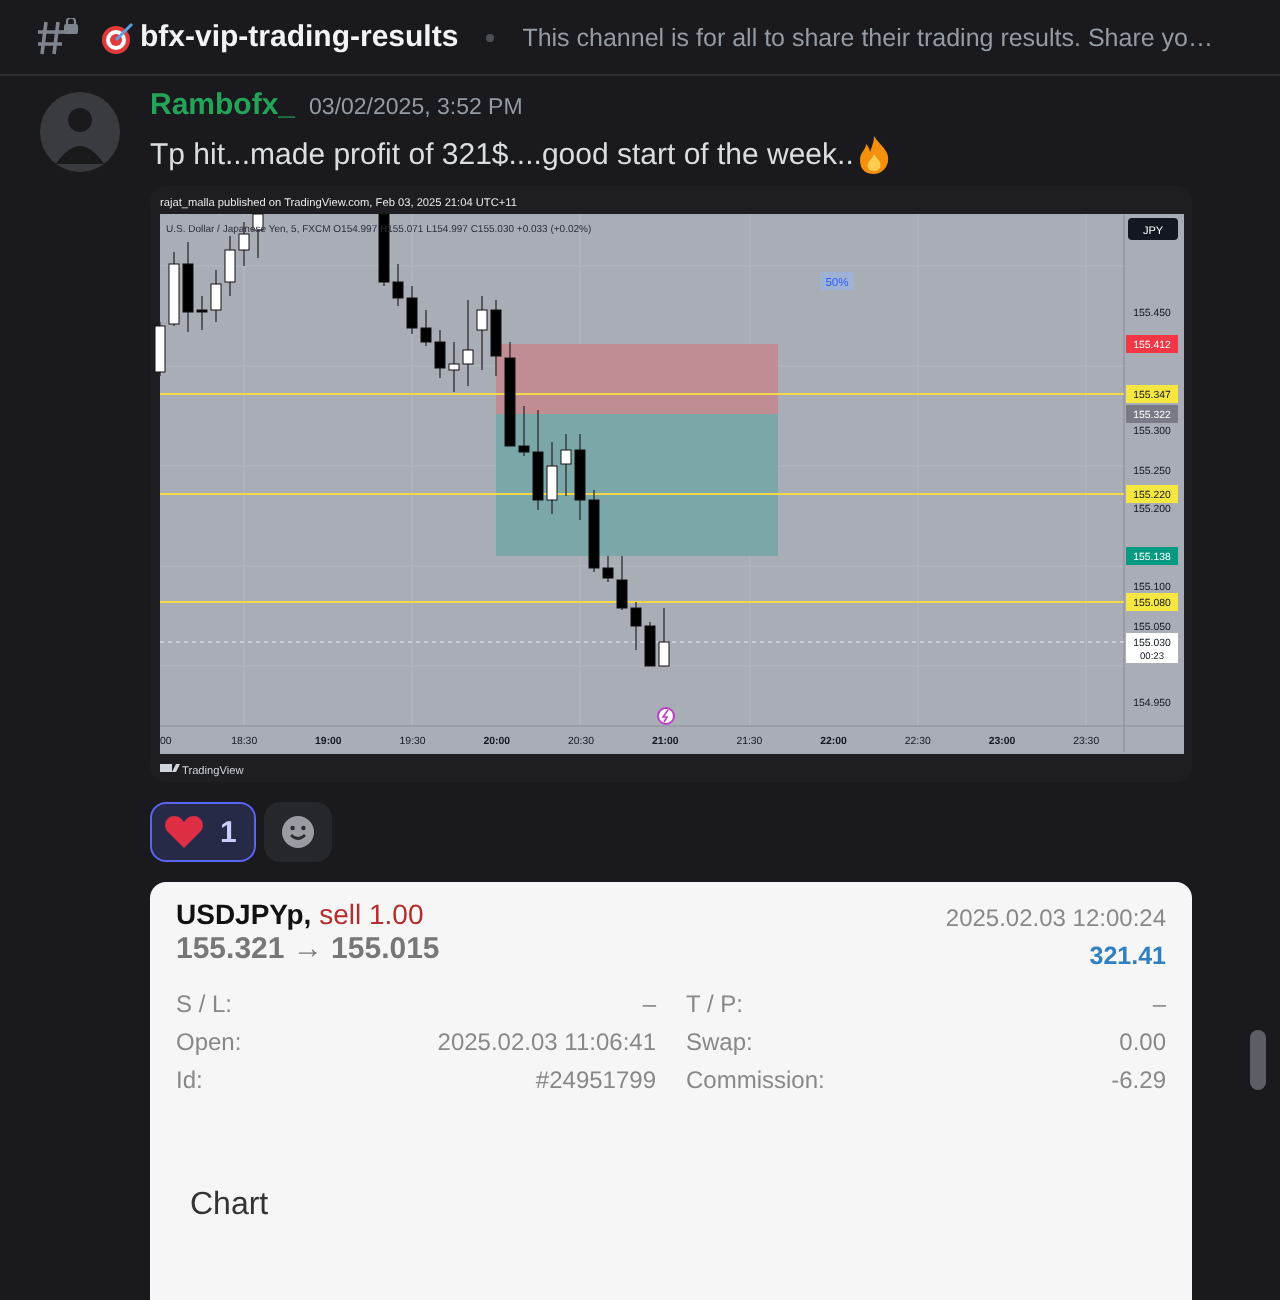 The image size is (1280, 1300). What do you see at coordinates (299, 37) in the screenshot?
I see `channel-name: bfx-vip-trading-results` at bounding box center [299, 37].